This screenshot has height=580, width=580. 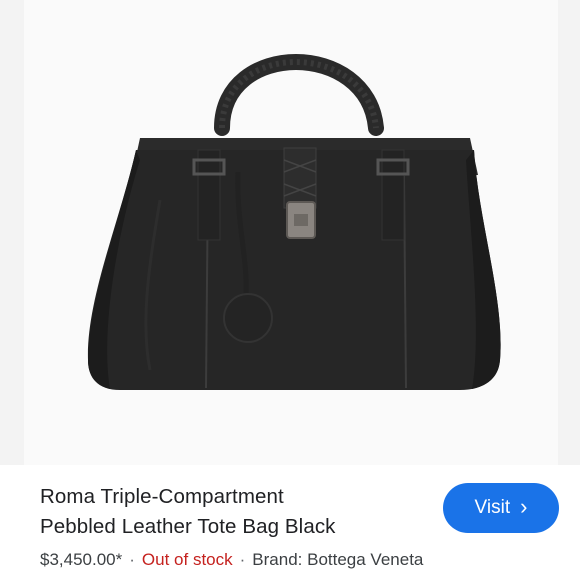 I want to click on stock-status: Out of stock, so click(x=187, y=559).